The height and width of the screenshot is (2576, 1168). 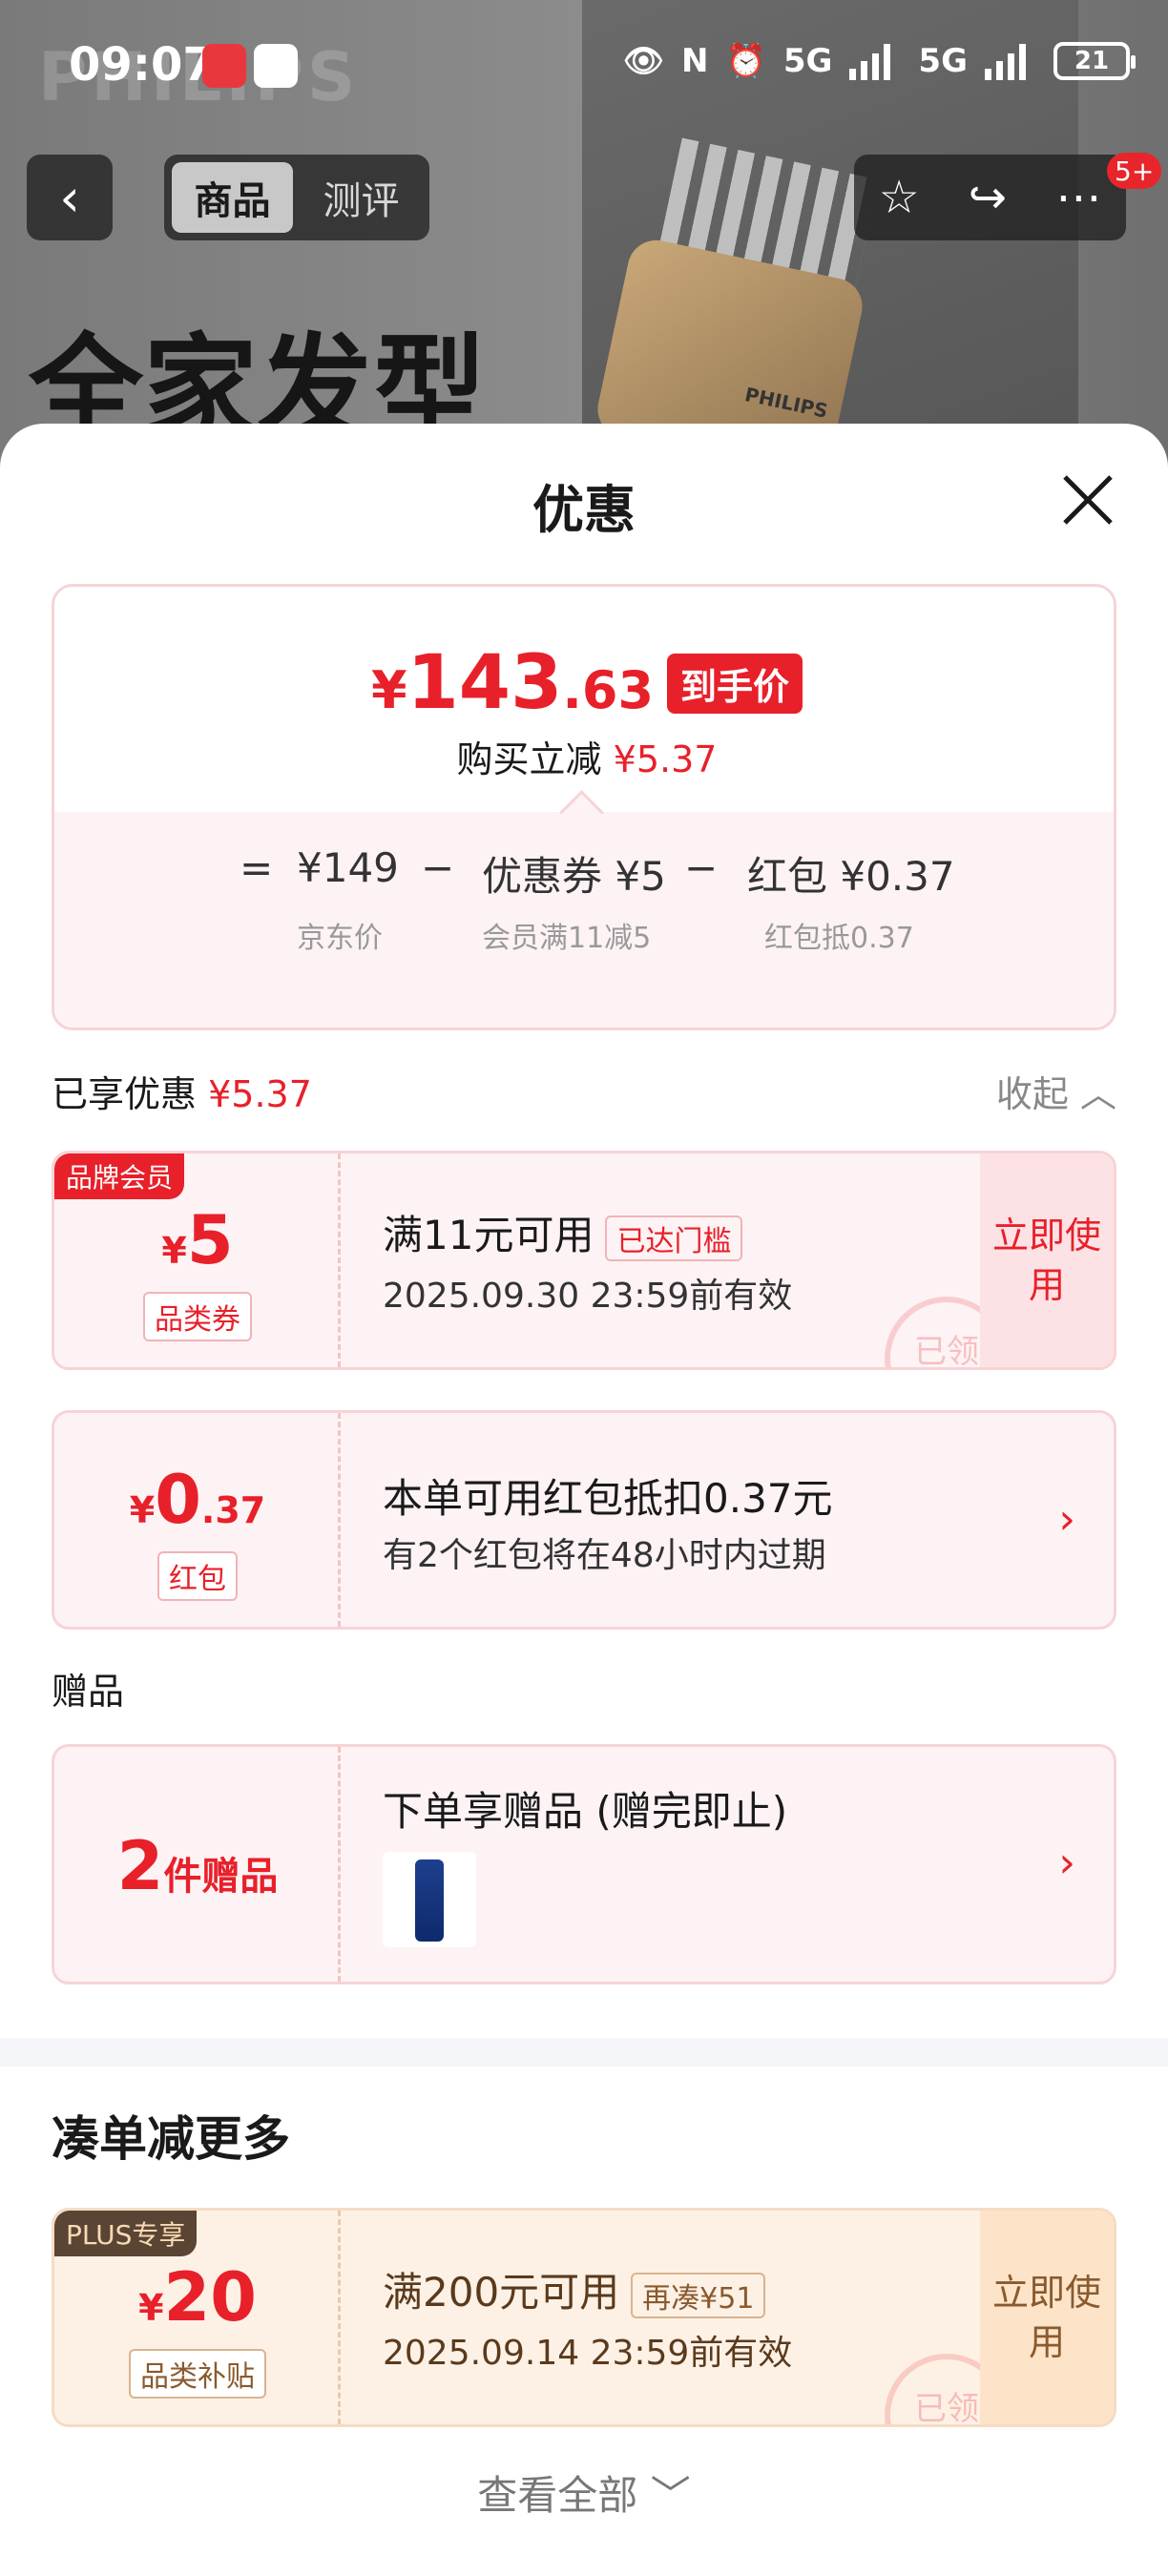 I want to click on collapse-toggle: 收起 ︿, so click(x=1056, y=1091).